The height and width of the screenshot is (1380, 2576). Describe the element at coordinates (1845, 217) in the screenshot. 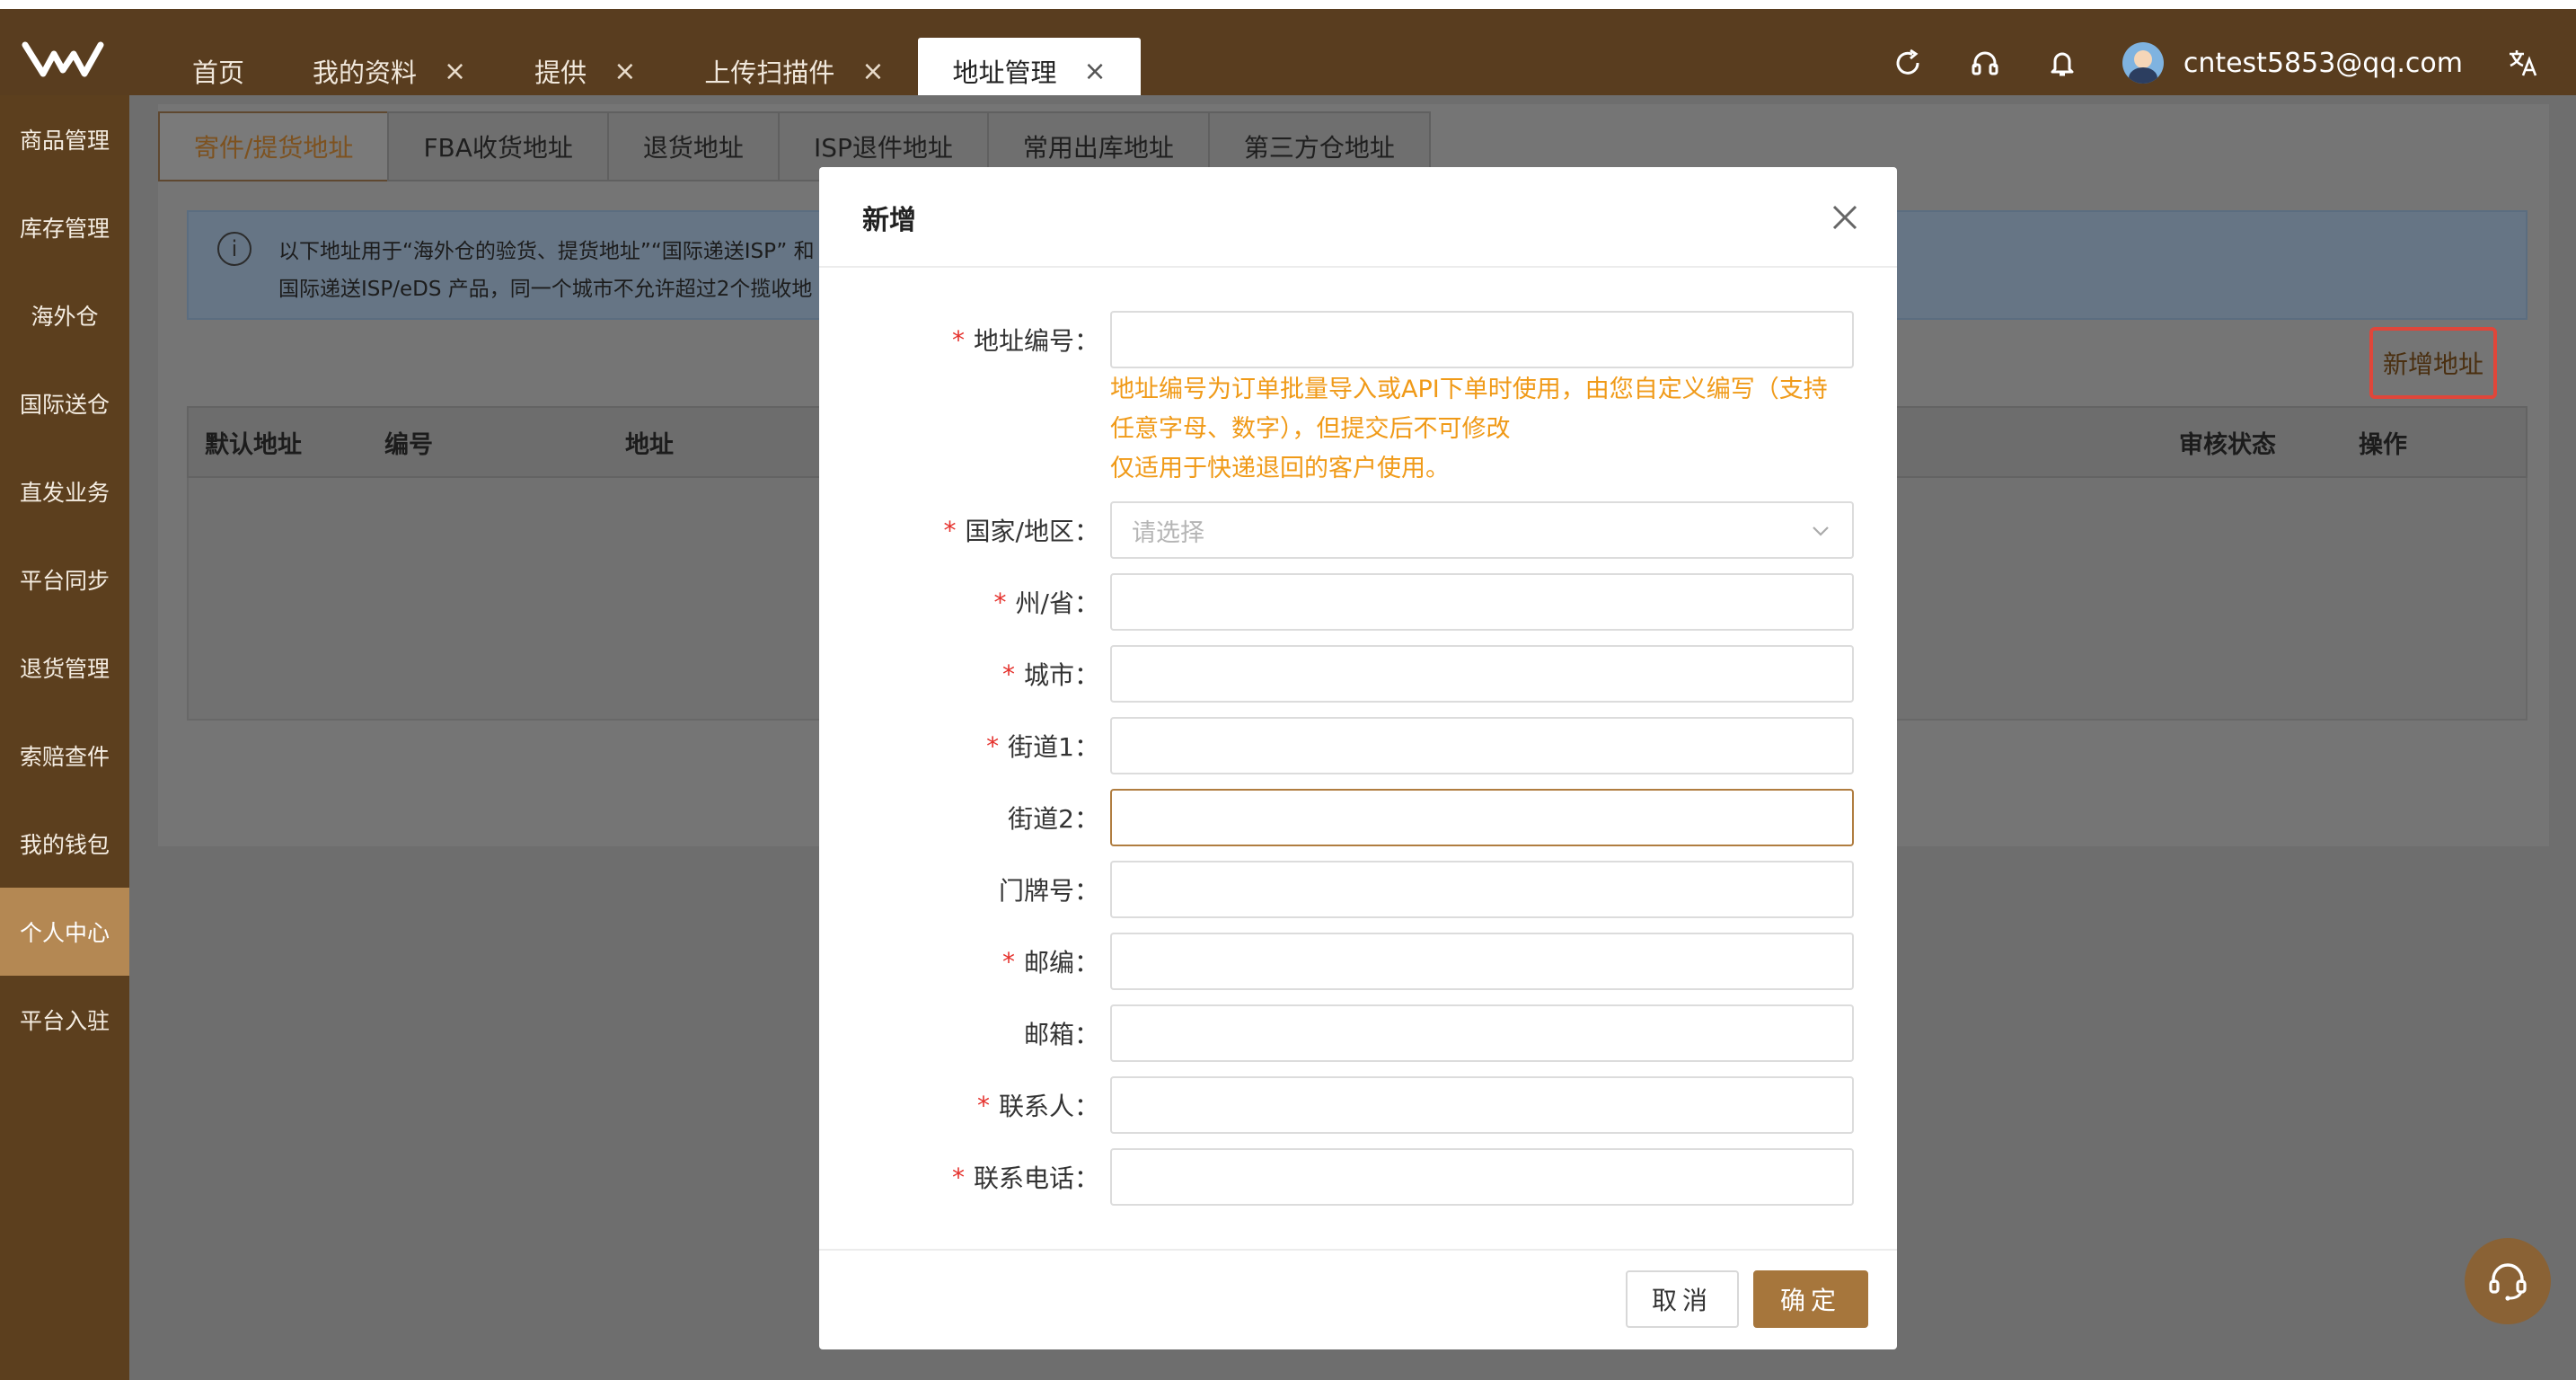

I see `close-icon` at that location.